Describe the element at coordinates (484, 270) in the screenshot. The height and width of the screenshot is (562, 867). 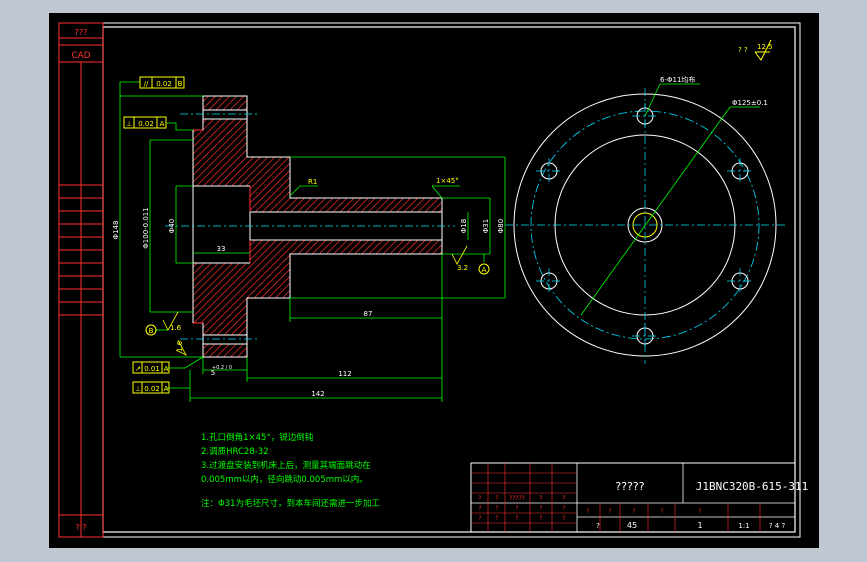
I see `datum-a: A` at that location.